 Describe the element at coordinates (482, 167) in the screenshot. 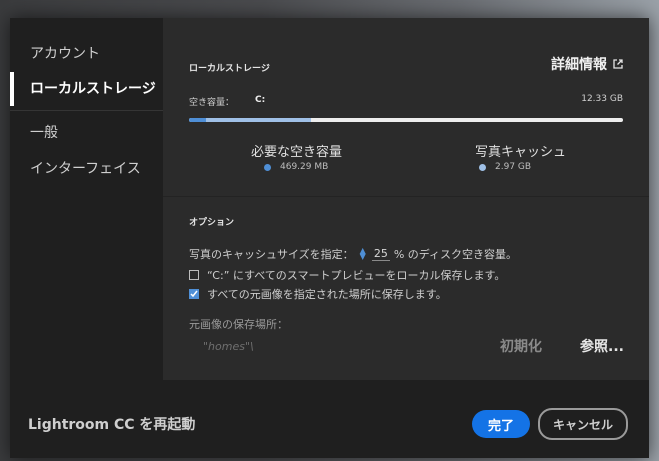

I see `photo-cache-legend-dot` at that location.